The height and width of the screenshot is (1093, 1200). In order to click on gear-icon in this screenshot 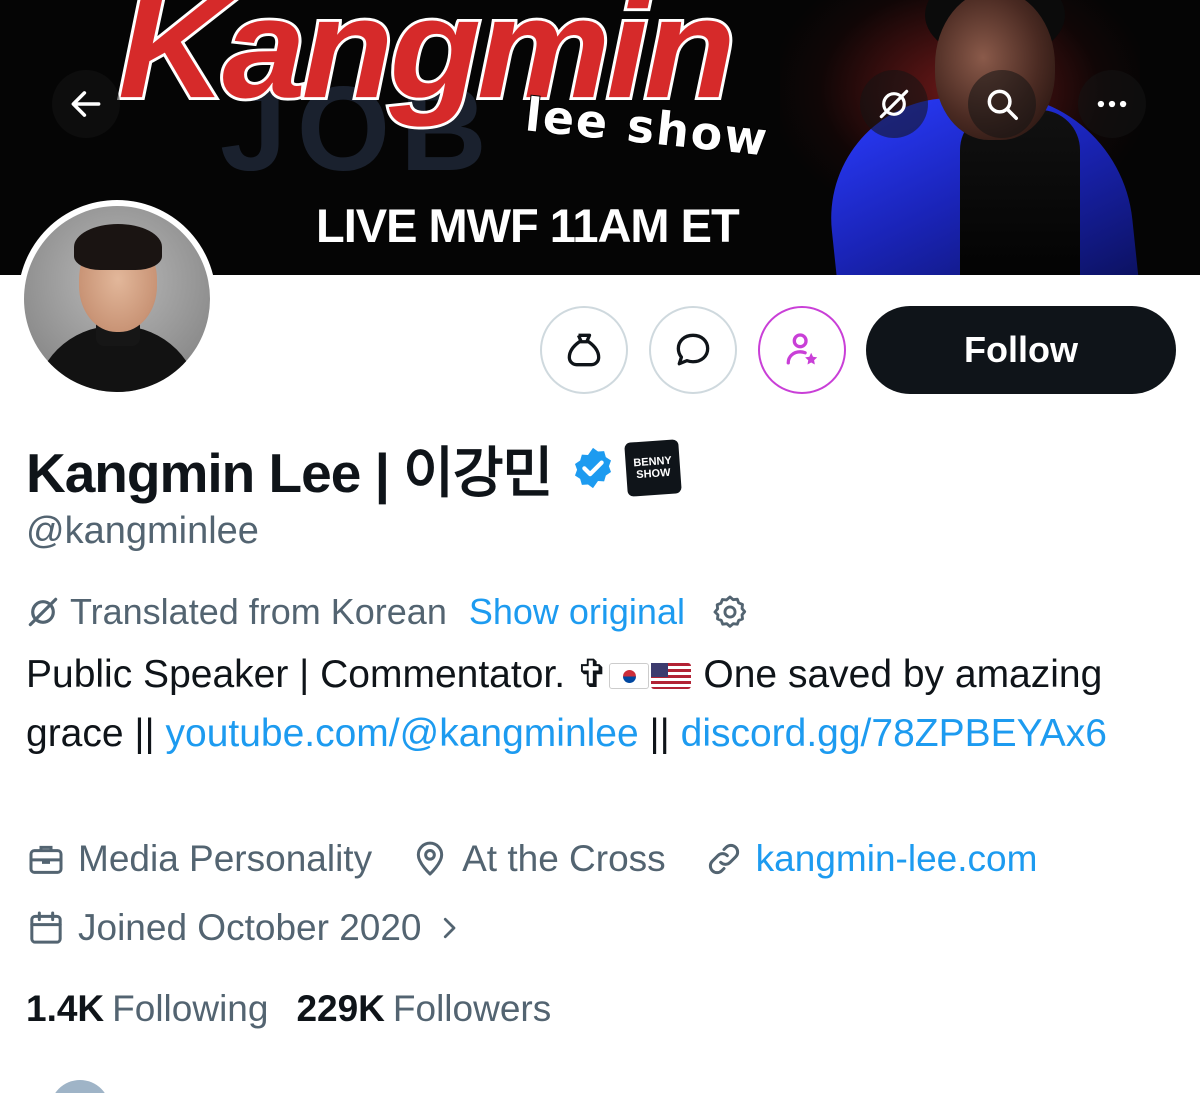, I will do `click(730, 612)`.